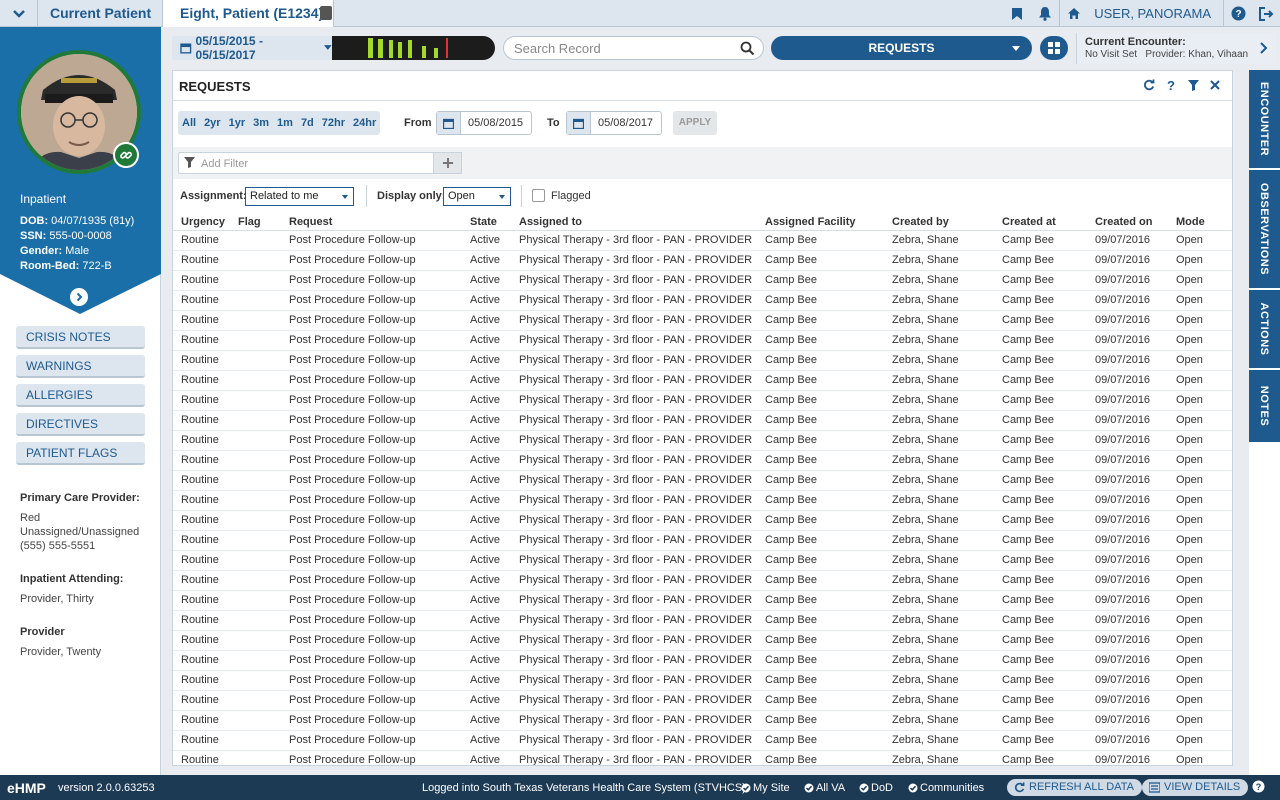  What do you see at coordinates (876, 788) in the screenshot?
I see `site-dod: DoD` at bounding box center [876, 788].